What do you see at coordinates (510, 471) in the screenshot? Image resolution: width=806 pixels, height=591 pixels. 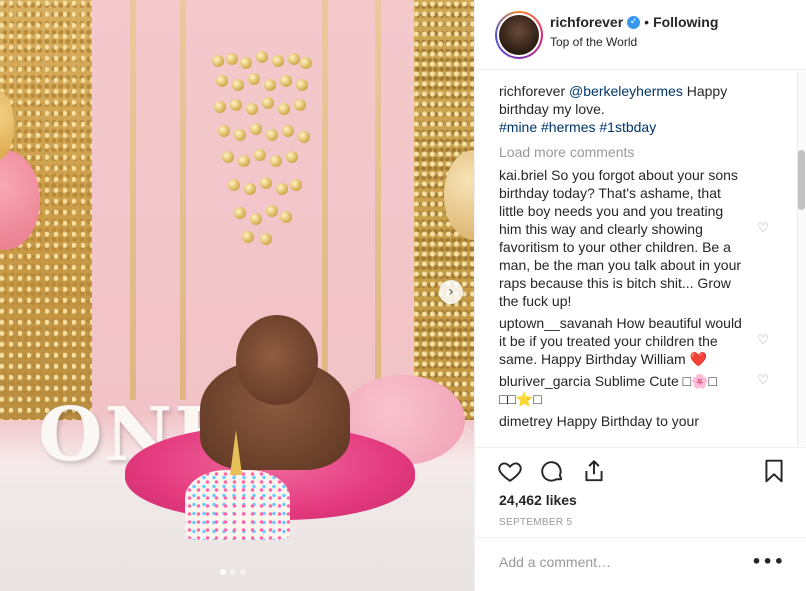 I see `heart-icon` at bounding box center [510, 471].